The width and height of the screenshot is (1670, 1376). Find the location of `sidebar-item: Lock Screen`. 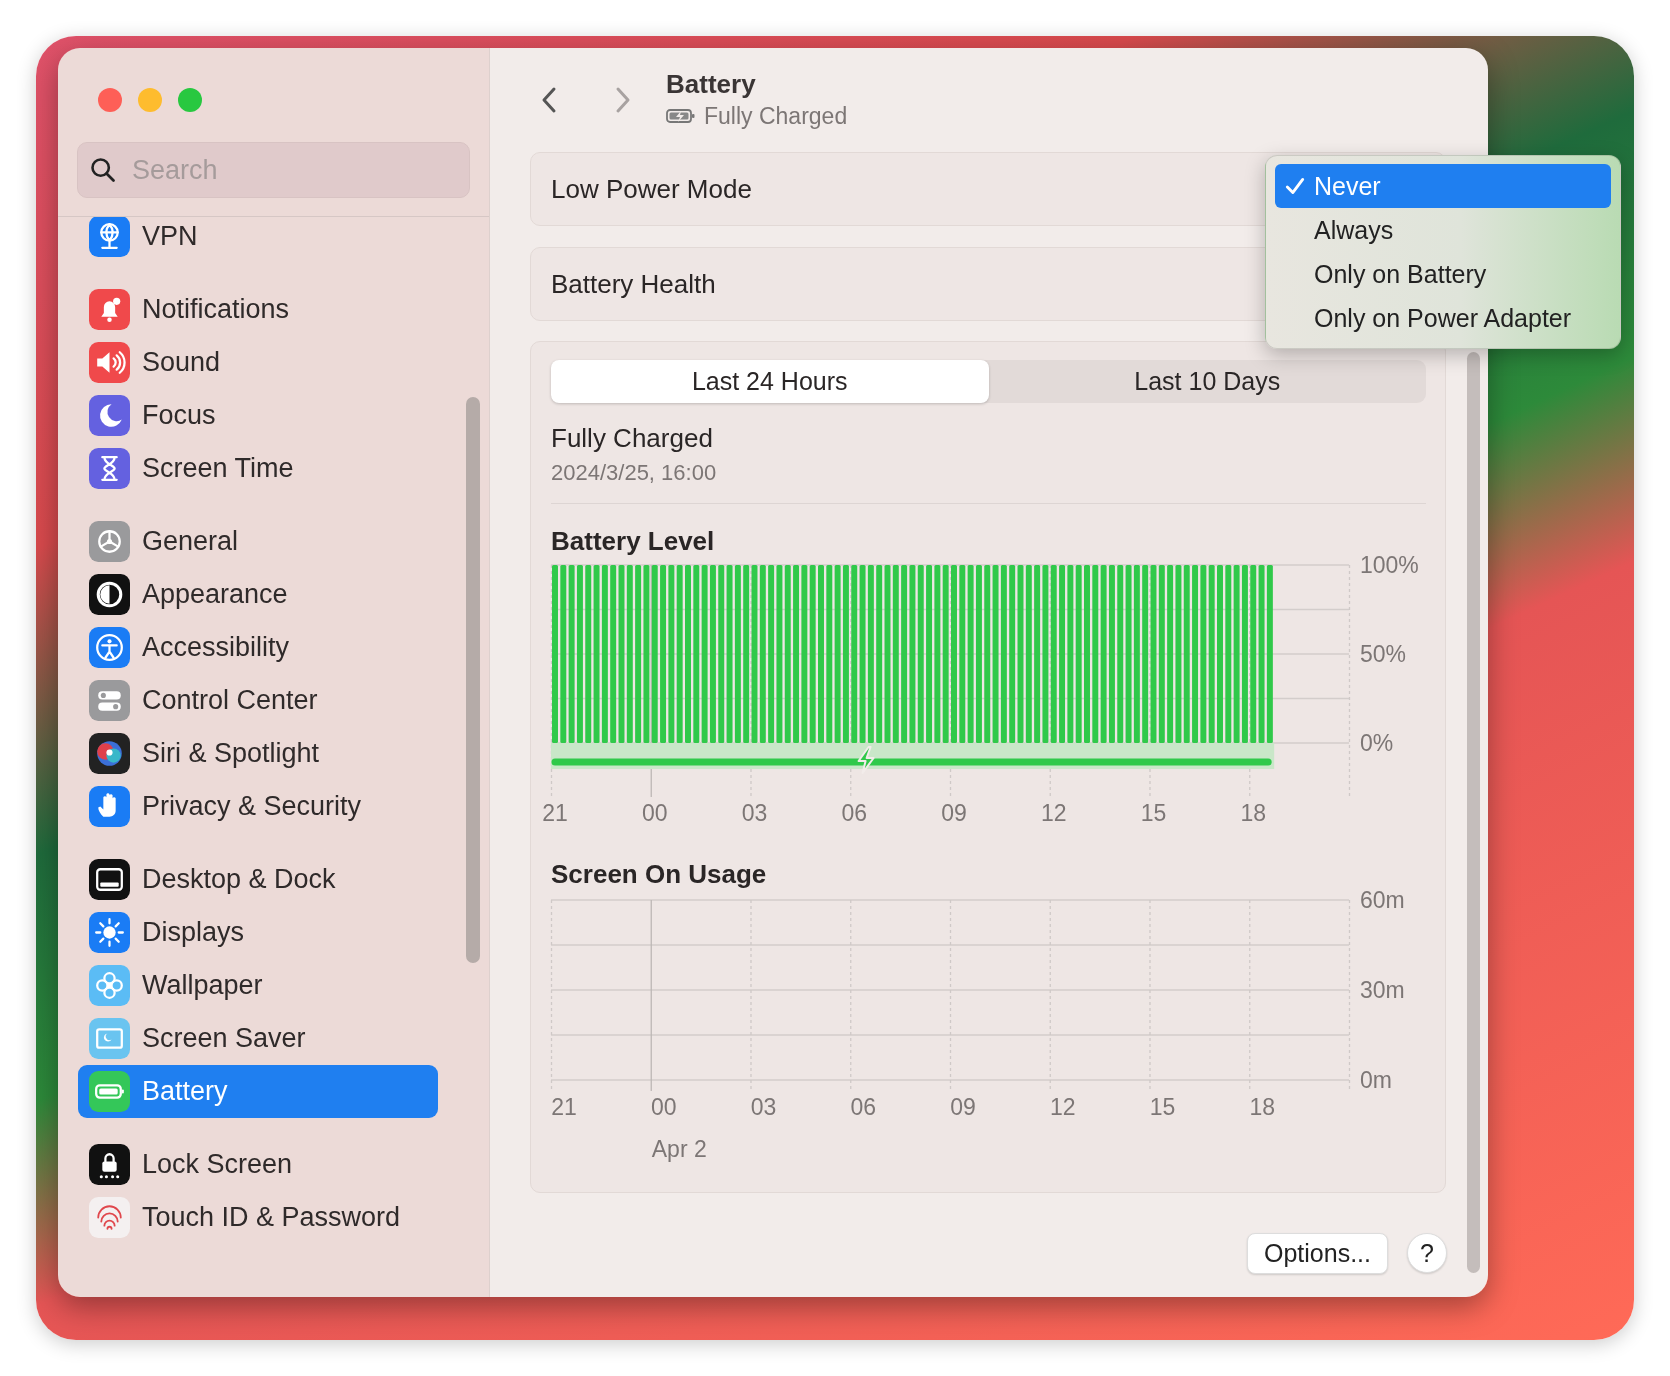

sidebar-item: Lock Screen is located at coordinates (258, 1164).